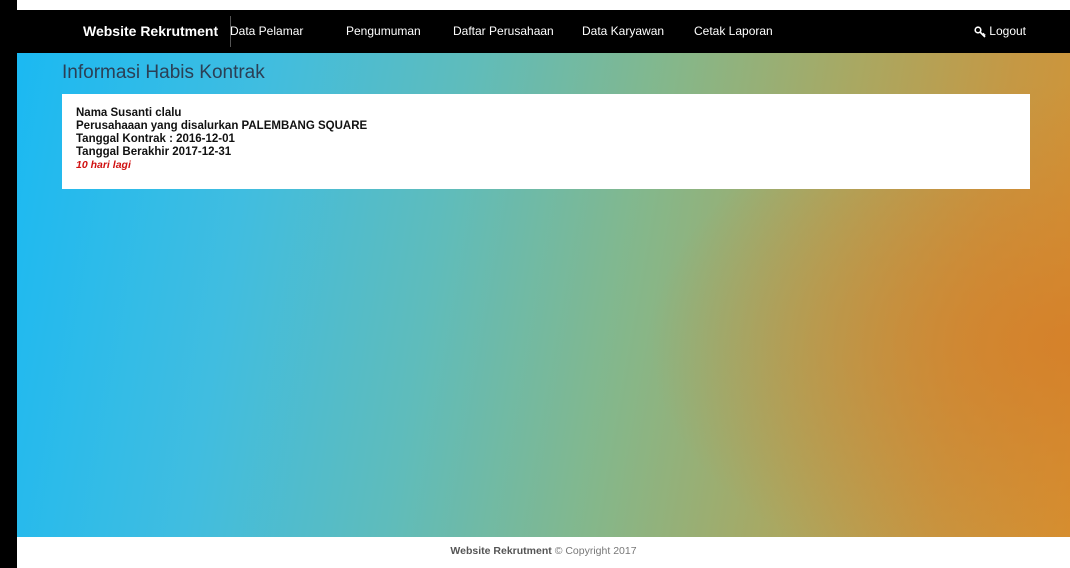 This screenshot has height=568, width=1070. What do you see at coordinates (383, 31) in the screenshot?
I see `nav-item-pengumuman: Pengumuman` at bounding box center [383, 31].